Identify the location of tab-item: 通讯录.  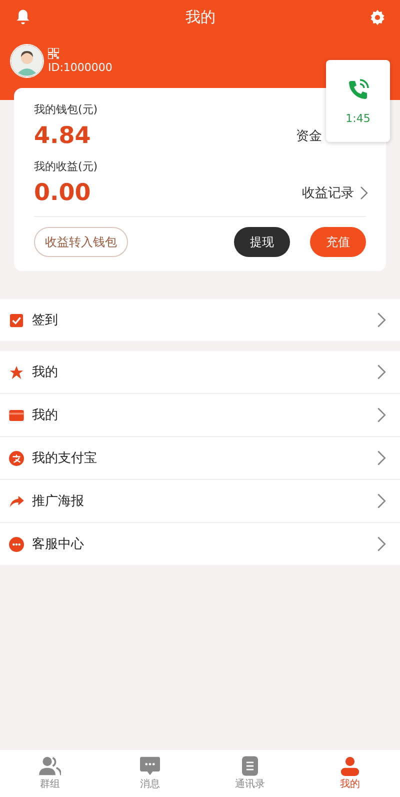
(250, 773).